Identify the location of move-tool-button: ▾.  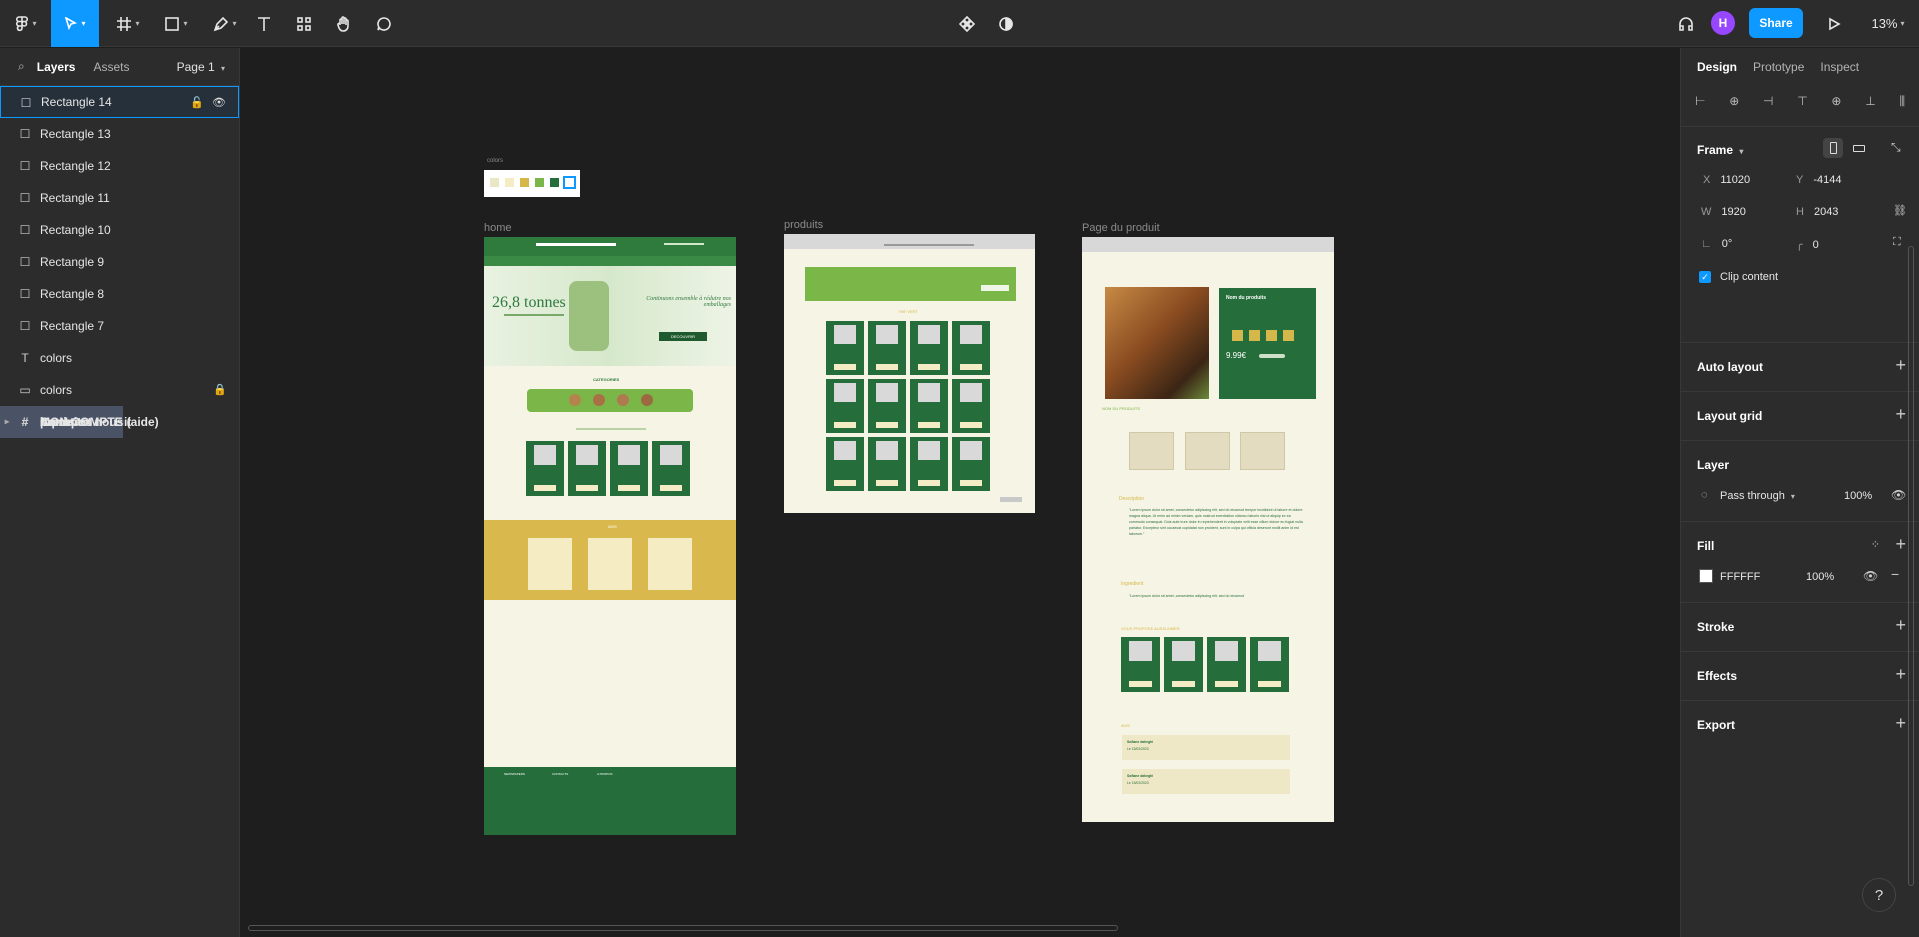
(75, 23).